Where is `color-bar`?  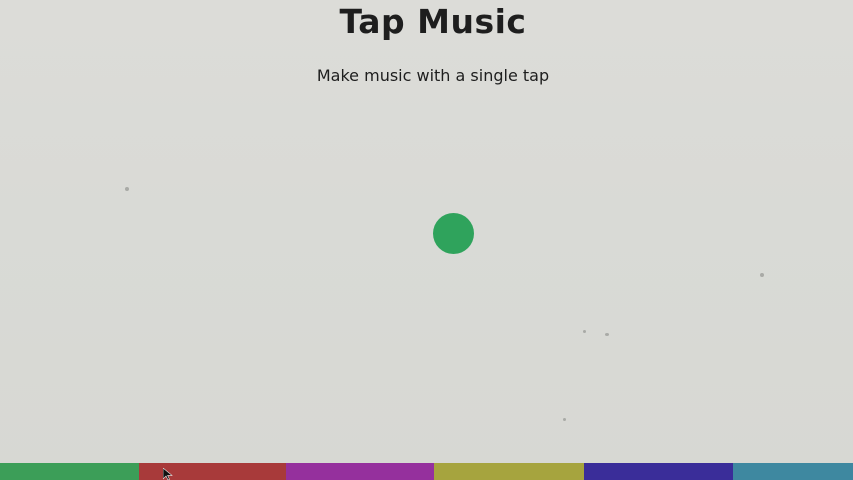 color-bar is located at coordinates (426, 471).